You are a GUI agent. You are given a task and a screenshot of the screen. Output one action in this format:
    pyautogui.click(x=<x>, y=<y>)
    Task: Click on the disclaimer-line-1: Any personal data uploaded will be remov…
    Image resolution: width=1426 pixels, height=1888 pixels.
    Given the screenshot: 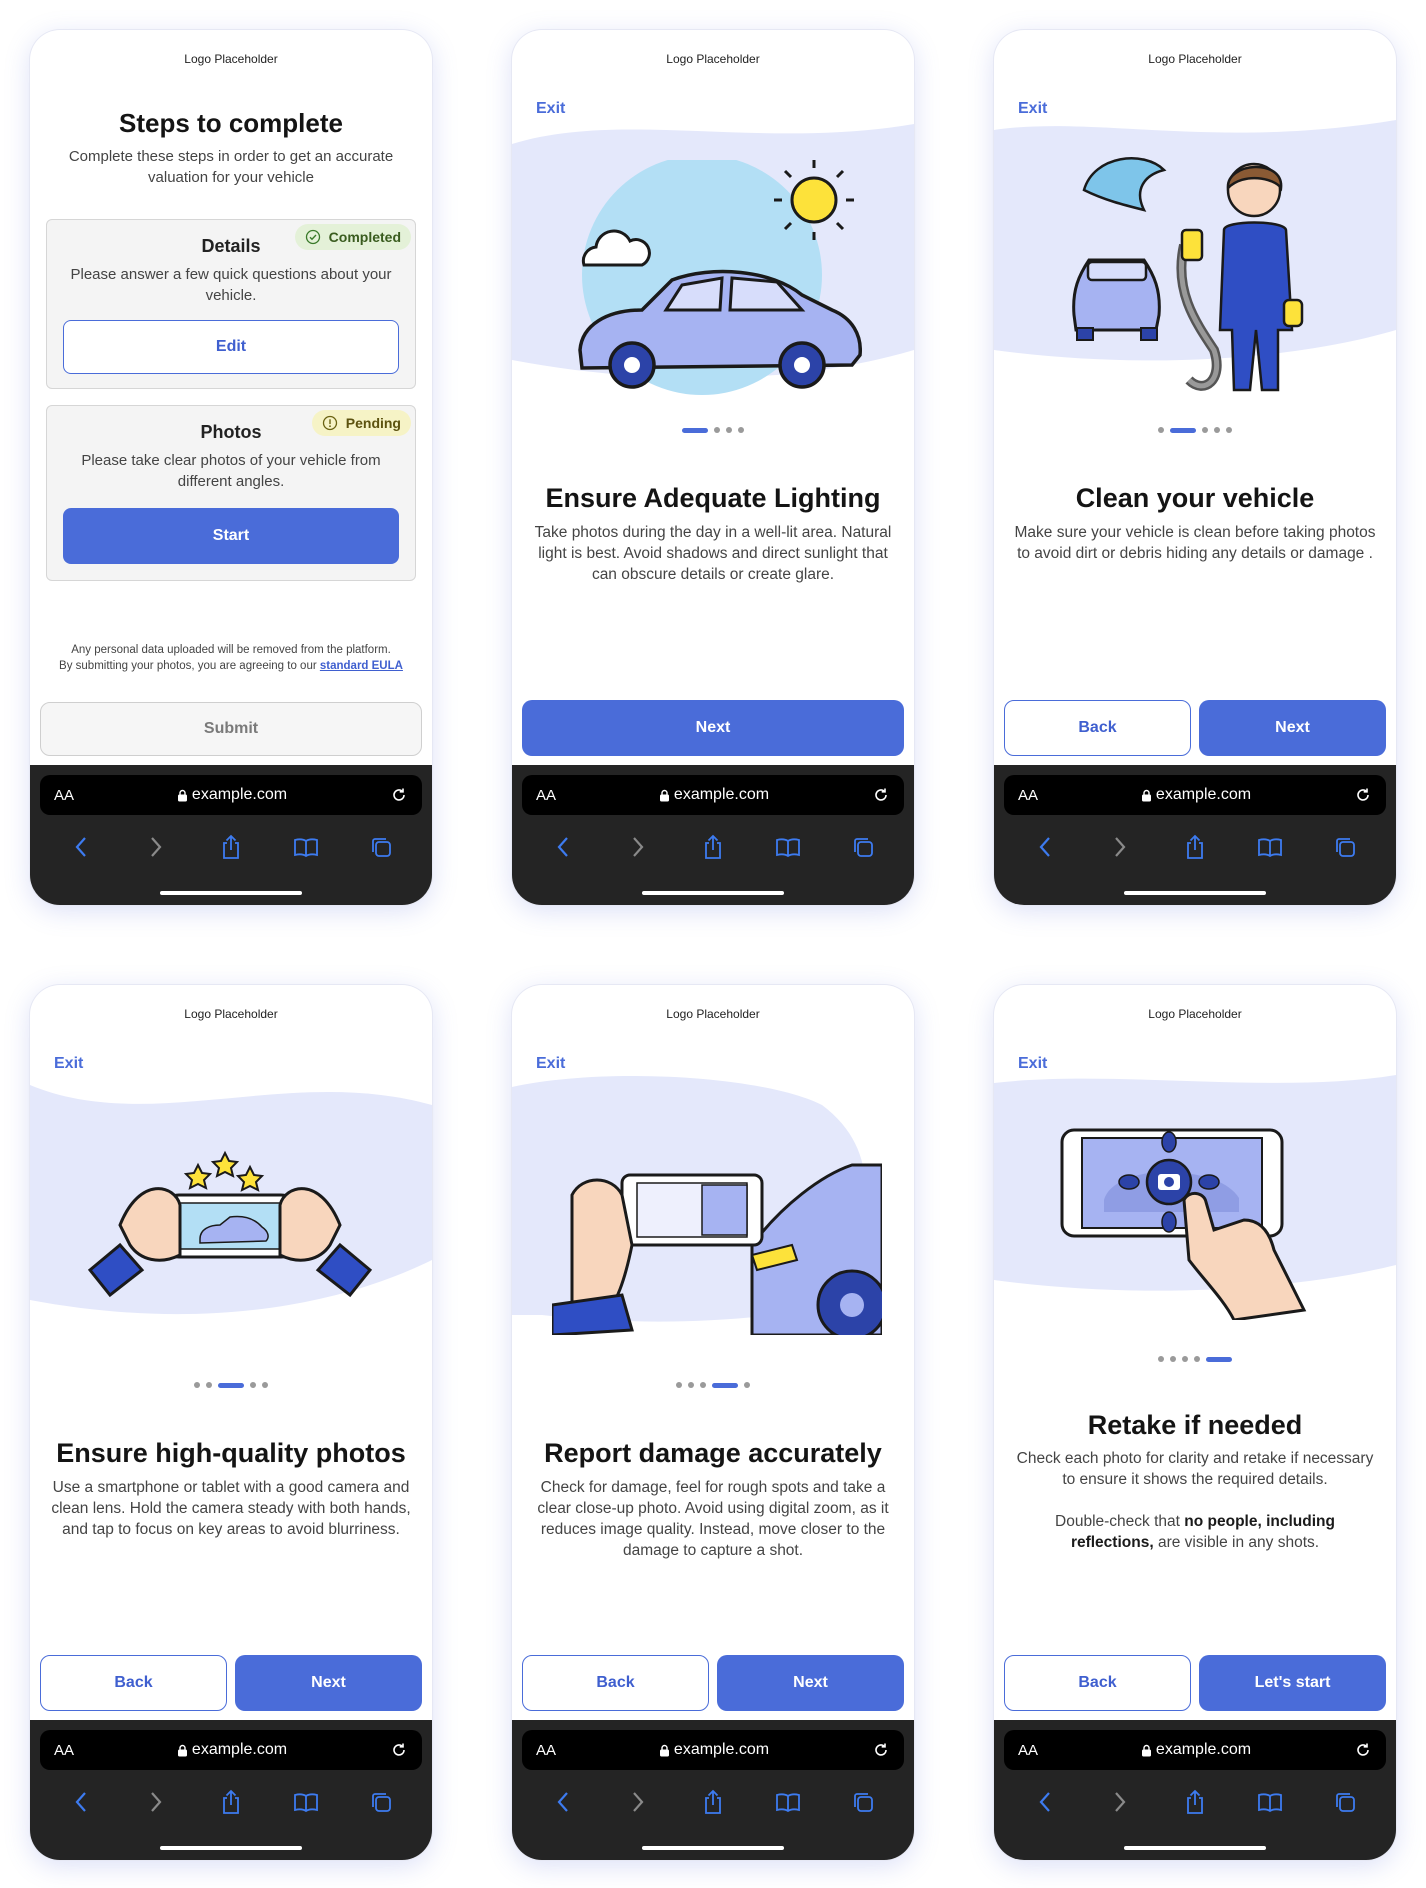 What is the action you would take?
    pyautogui.click(x=231, y=650)
    